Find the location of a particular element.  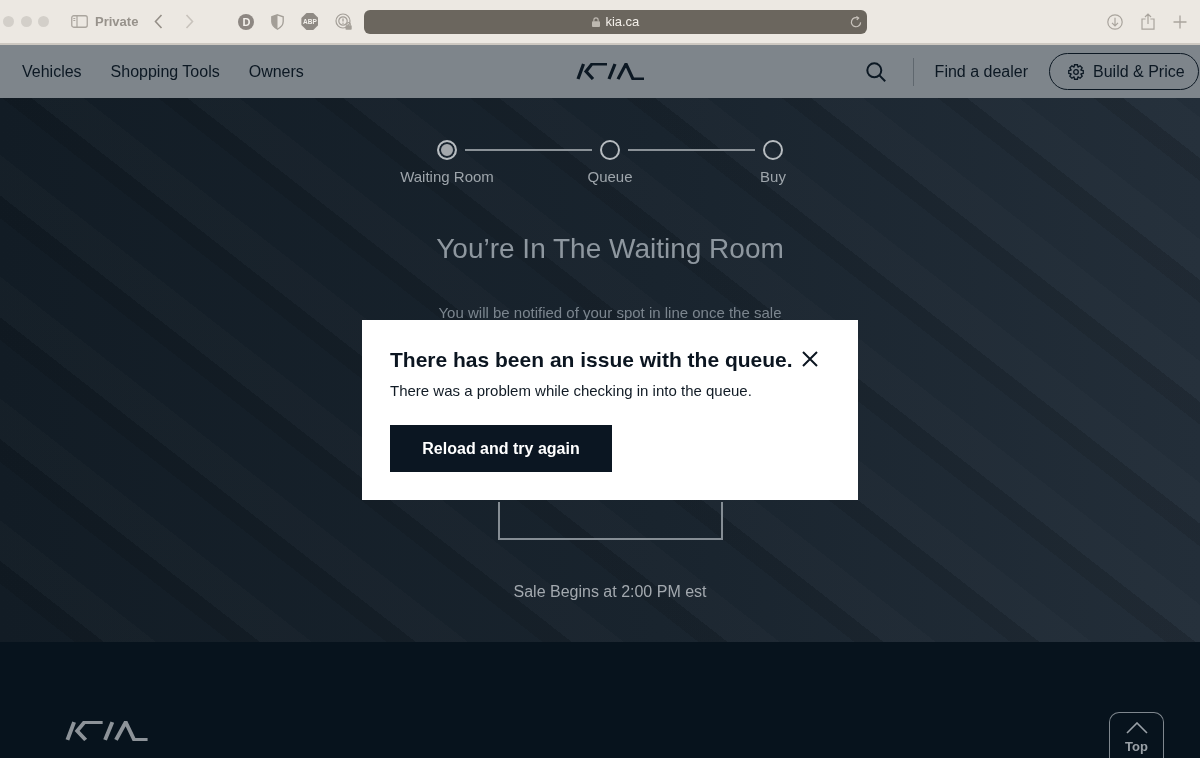

extension-button: D is located at coordinates (246, 21).